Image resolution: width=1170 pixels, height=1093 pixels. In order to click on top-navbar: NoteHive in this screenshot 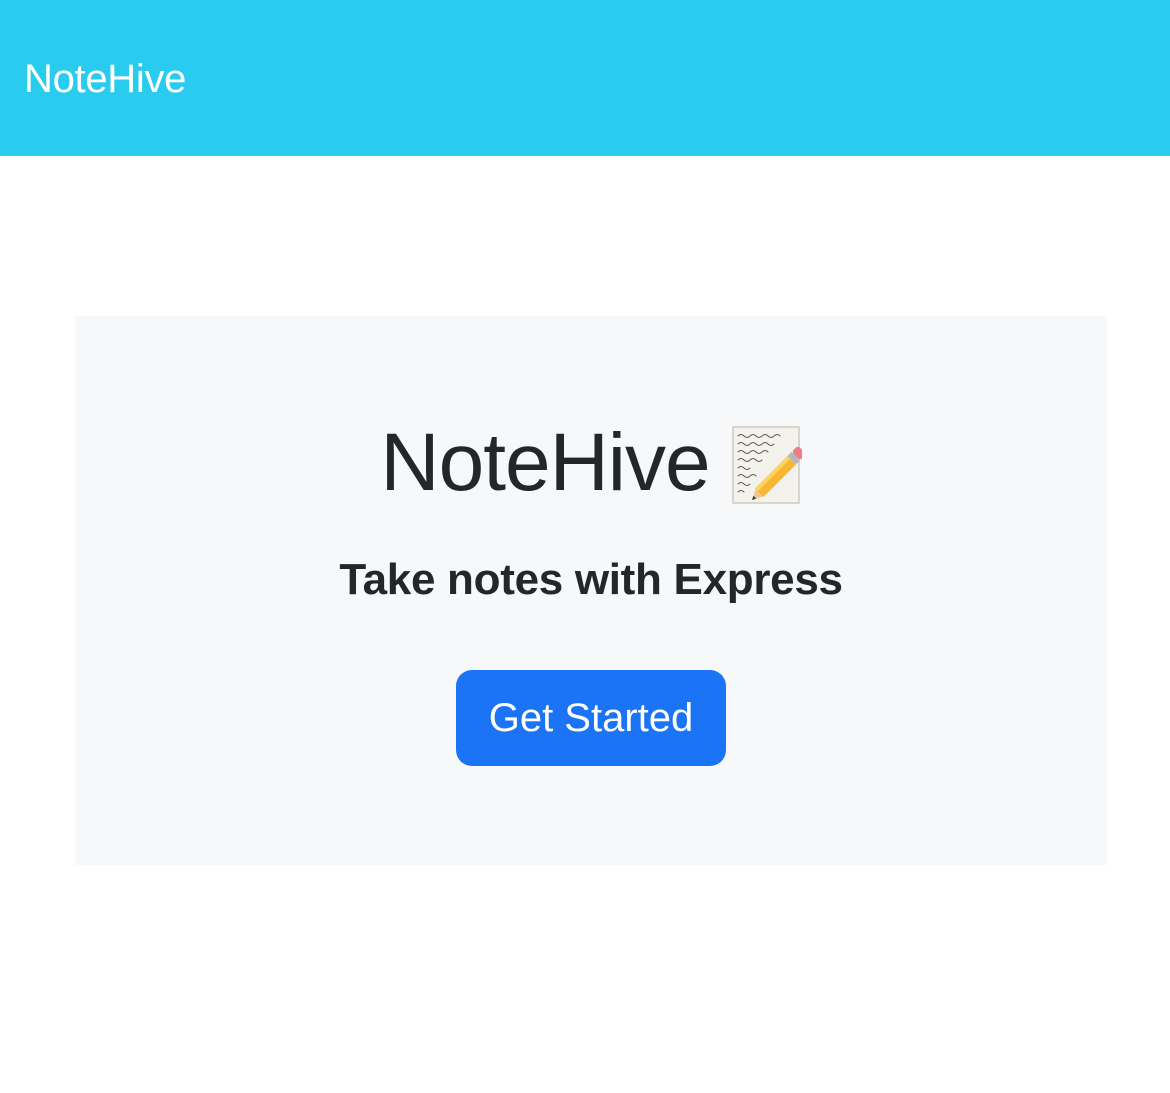, I will do `click(585, 78)`.